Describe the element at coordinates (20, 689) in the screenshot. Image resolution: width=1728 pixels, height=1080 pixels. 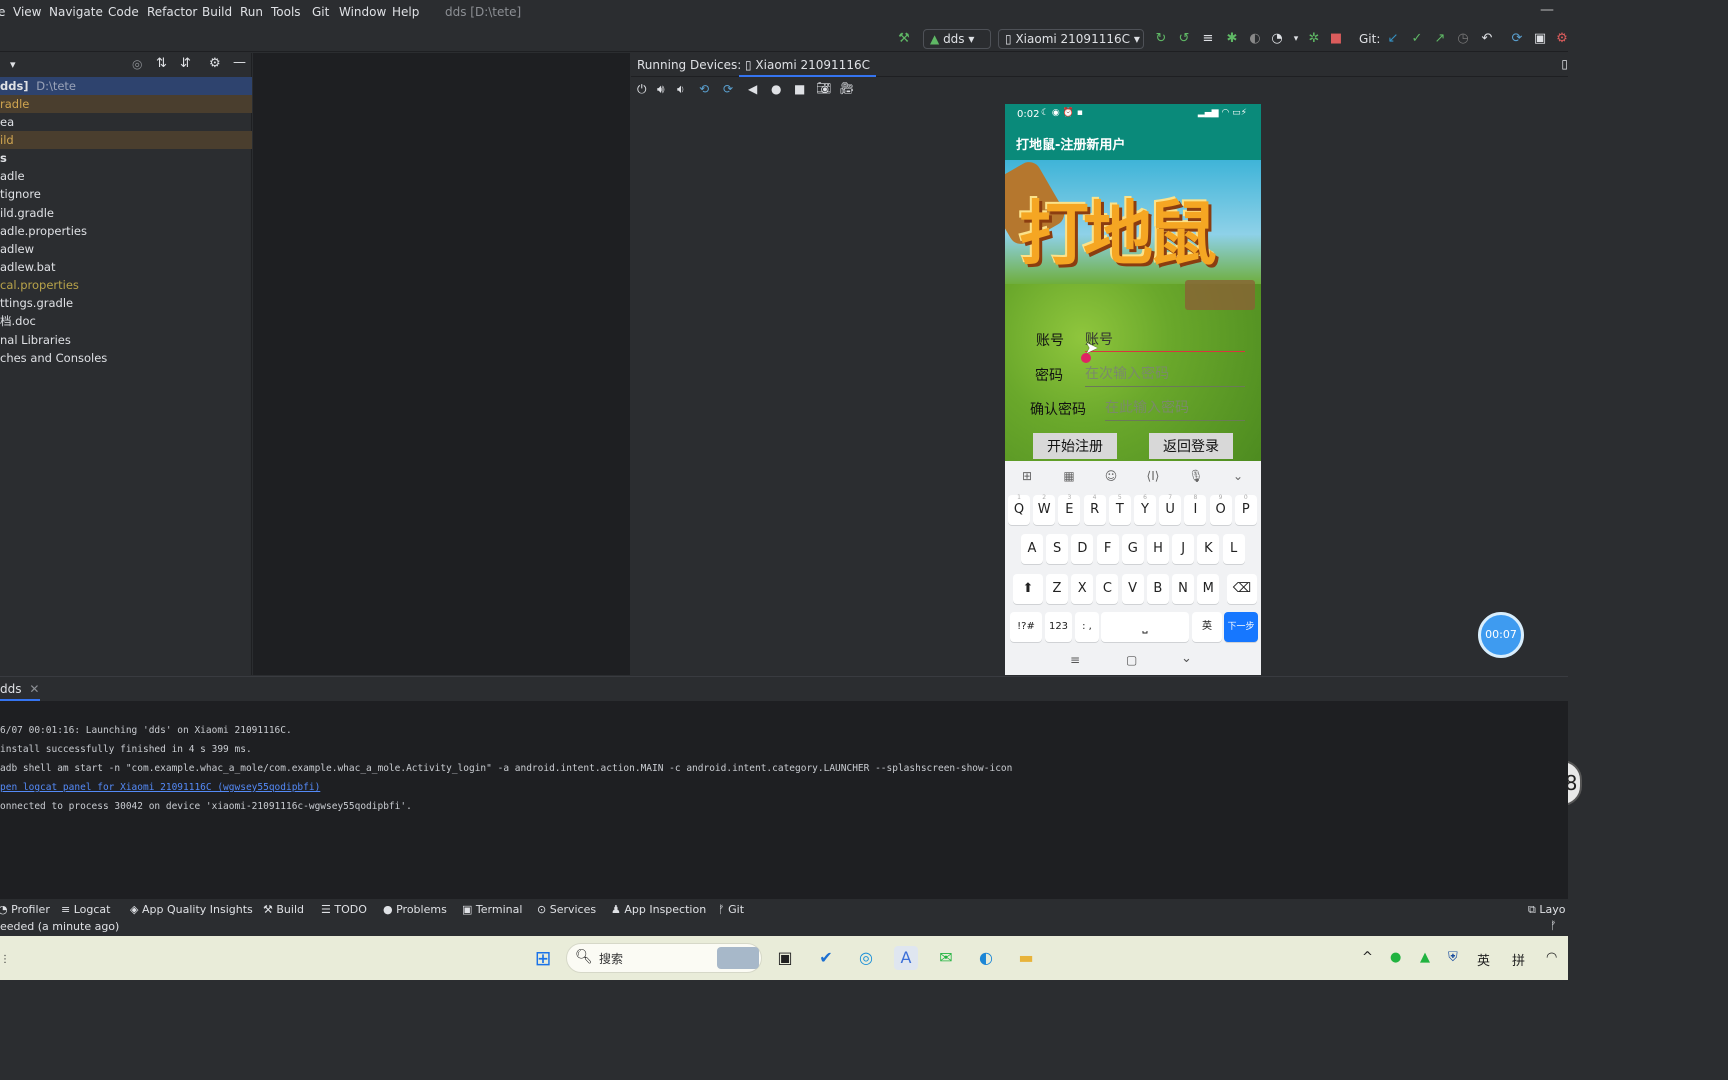
I see `run-tab: dds ✕` at that location.